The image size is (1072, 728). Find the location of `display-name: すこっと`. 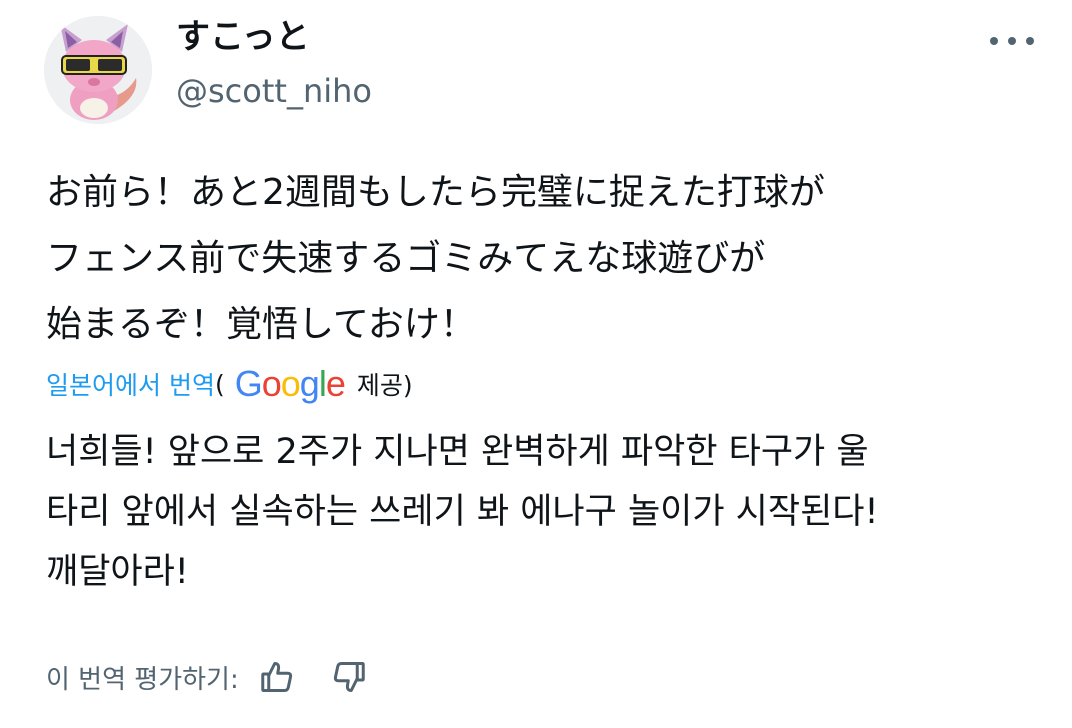

display-name: すこっと is located at coordinates (243, 37).